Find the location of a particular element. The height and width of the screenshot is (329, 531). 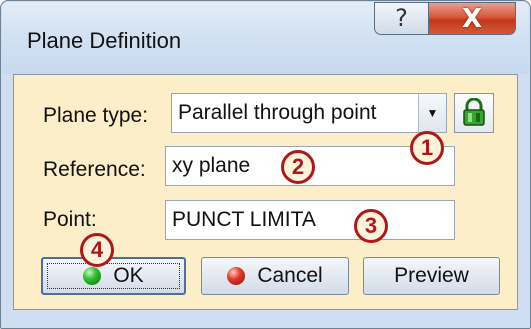

green-lock-icon is located at coordinates (474, 112).